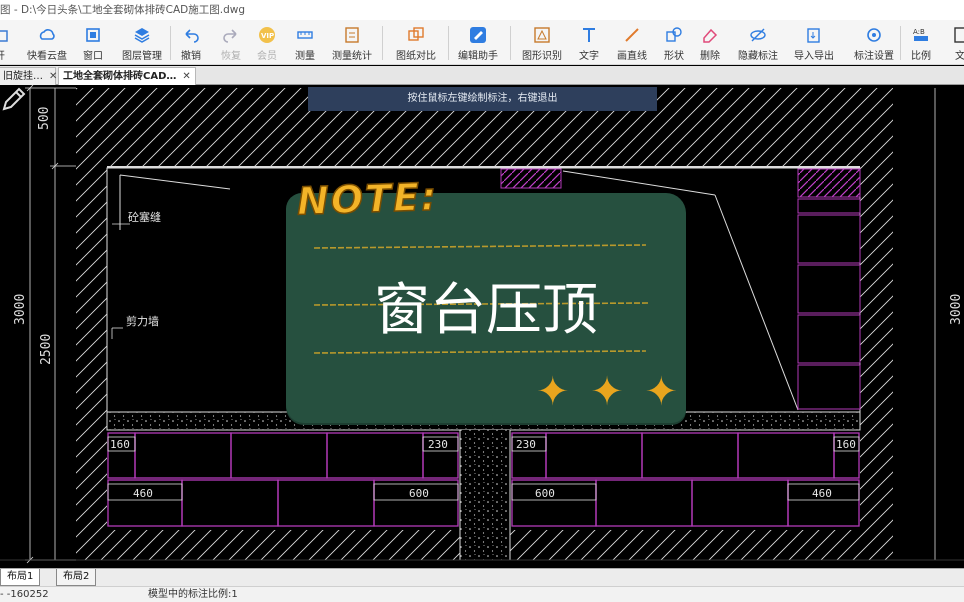 The image size is (964, 602). I want to click on note-title: NOTE:, so click(368, 199).